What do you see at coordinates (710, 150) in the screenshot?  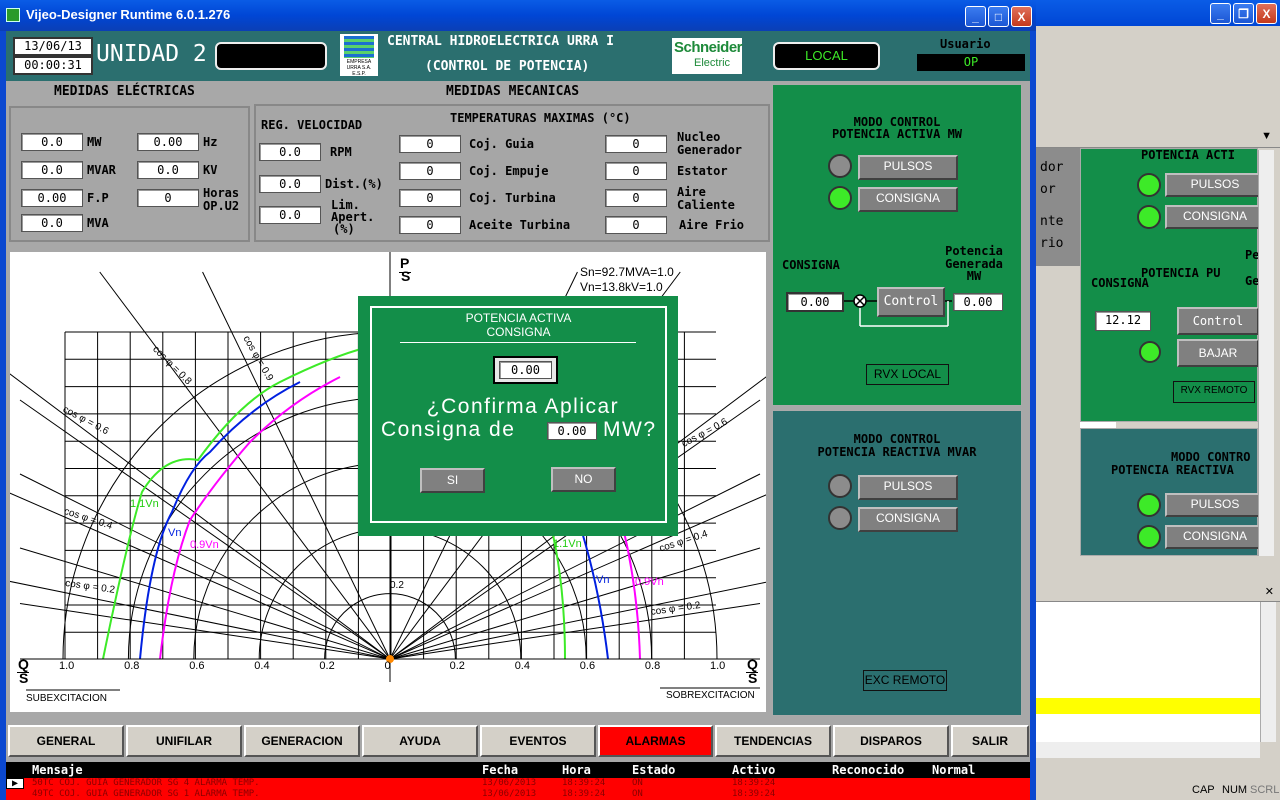 I see `generador-label: Generador` at bounding box center [710, 150].